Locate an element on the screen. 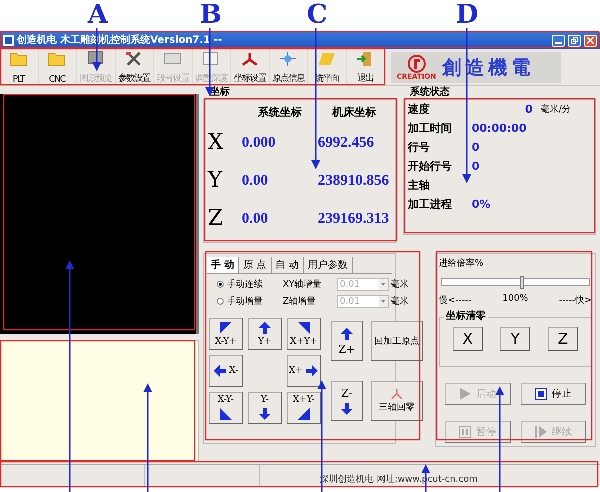  machine-coordinate: 239169.313 is located at coordinates (354, 219).